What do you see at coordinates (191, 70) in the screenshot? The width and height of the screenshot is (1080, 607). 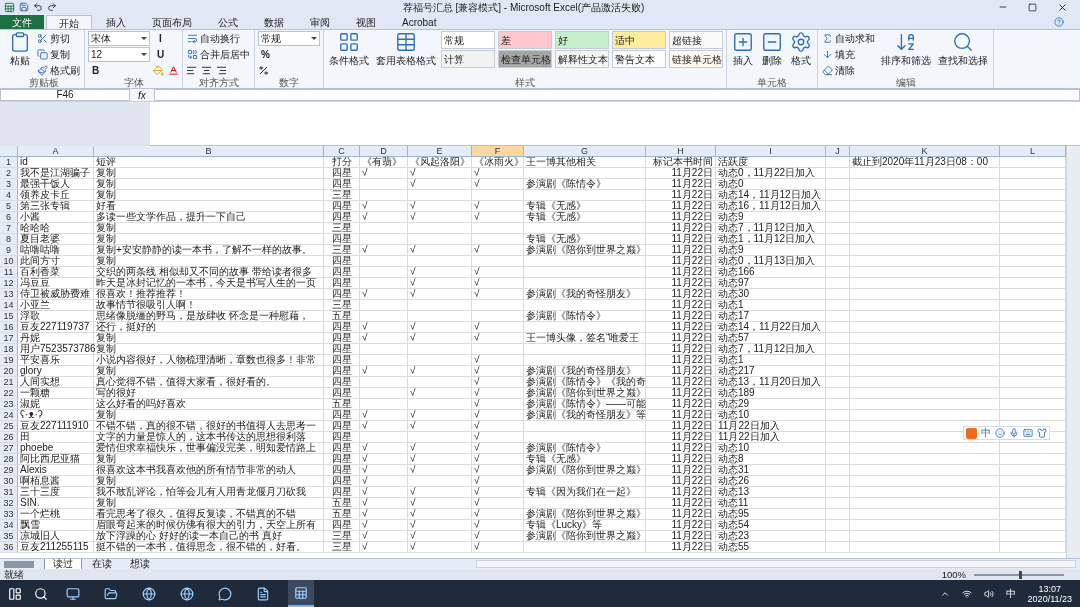 I see `align-left-icon` at bounding box center [191, 70].